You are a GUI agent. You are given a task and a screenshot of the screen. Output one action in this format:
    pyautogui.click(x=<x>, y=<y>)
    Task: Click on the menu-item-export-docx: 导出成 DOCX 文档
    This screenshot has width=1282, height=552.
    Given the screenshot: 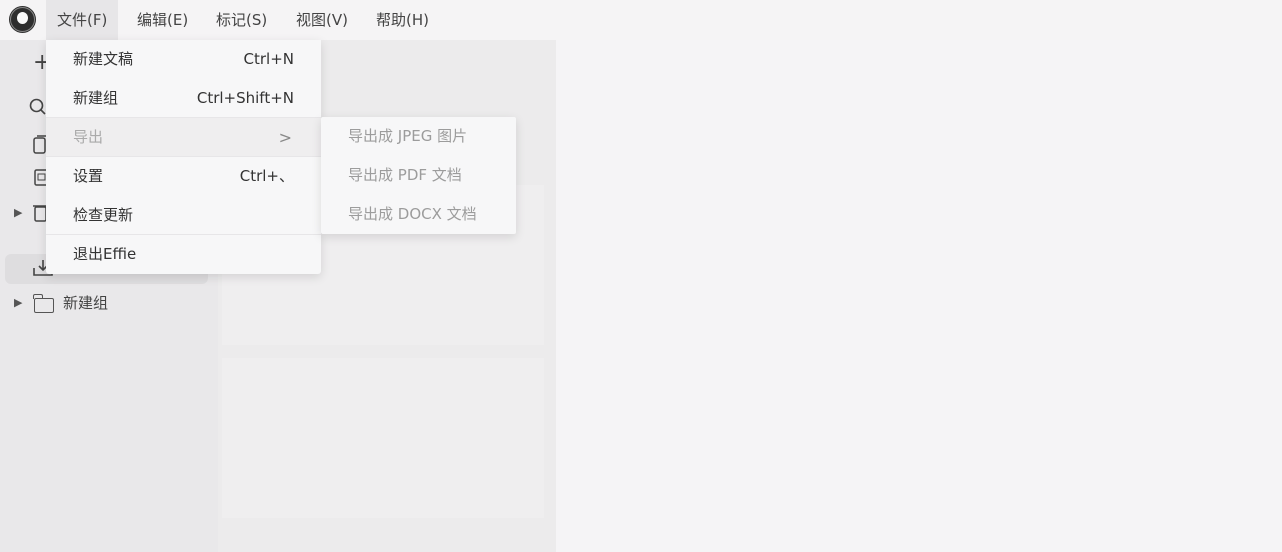 What is the action you would take?
    pyautogui.click(x=418, y=214)
    